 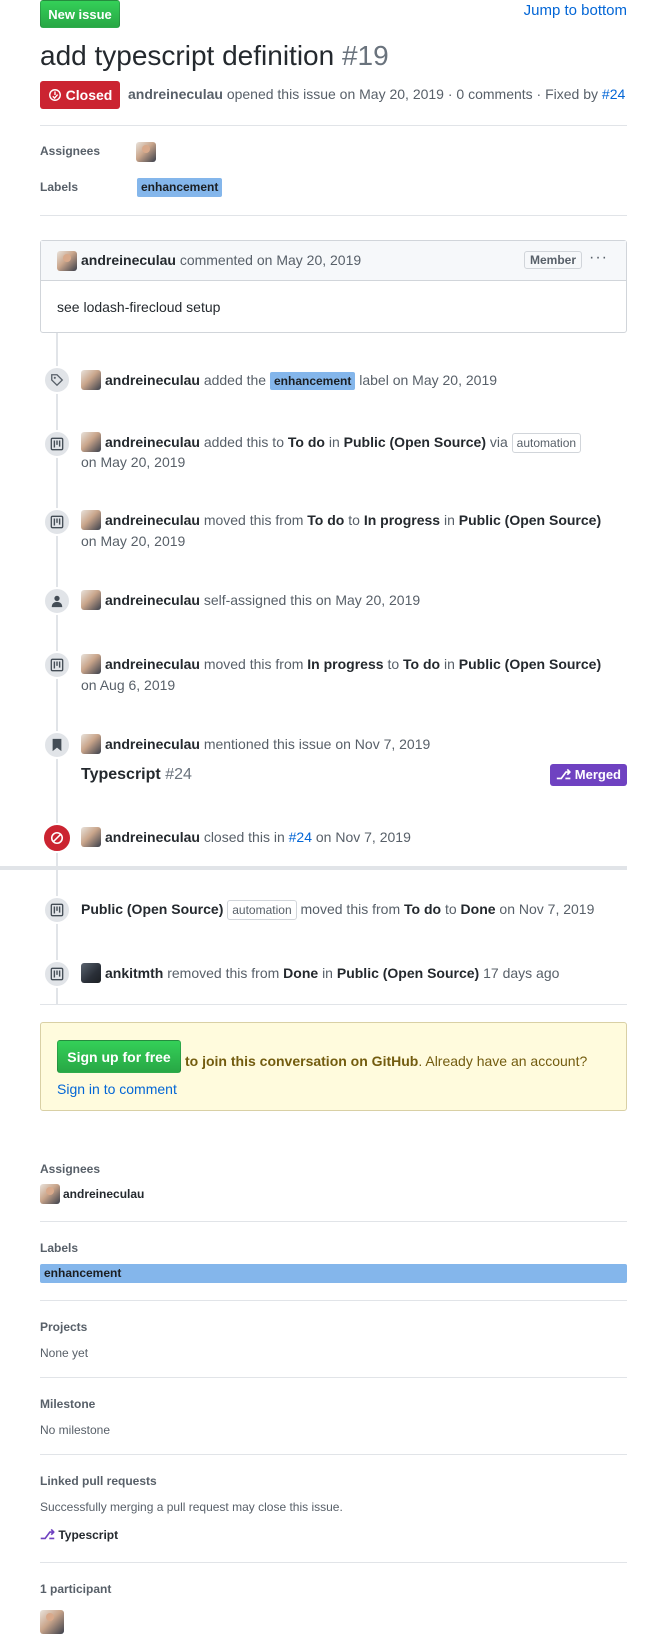 What do you see at coordinates (223, 973) in the screenshot?
I see `event-text: removed this from` at bounding box center [223, 973].